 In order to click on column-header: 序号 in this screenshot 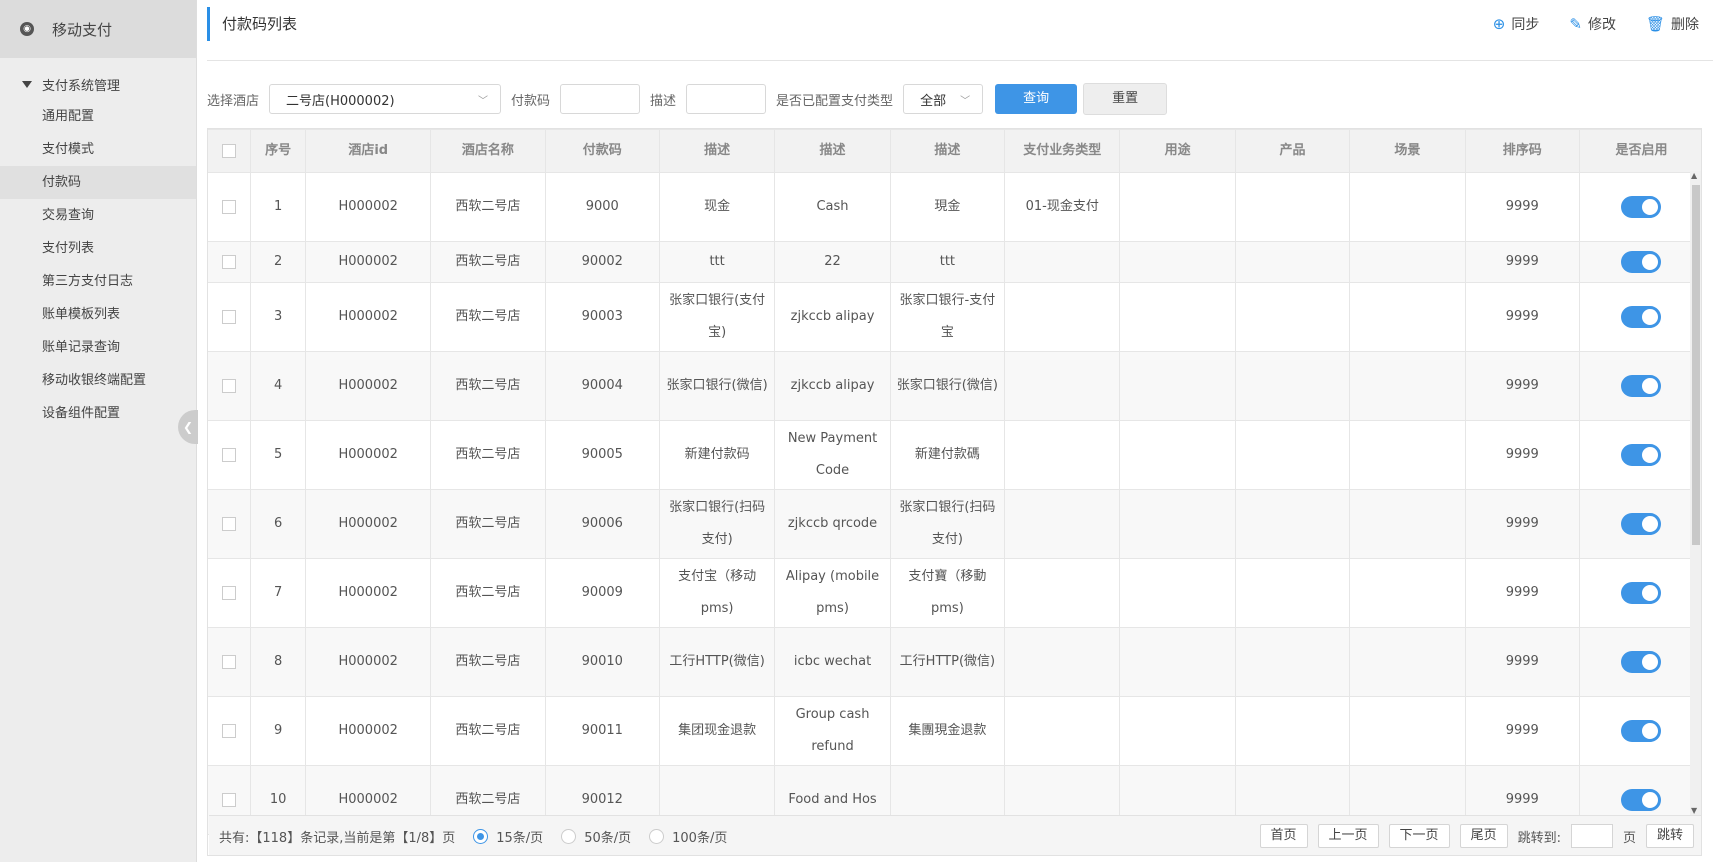, I will do `click(278, 151)`.